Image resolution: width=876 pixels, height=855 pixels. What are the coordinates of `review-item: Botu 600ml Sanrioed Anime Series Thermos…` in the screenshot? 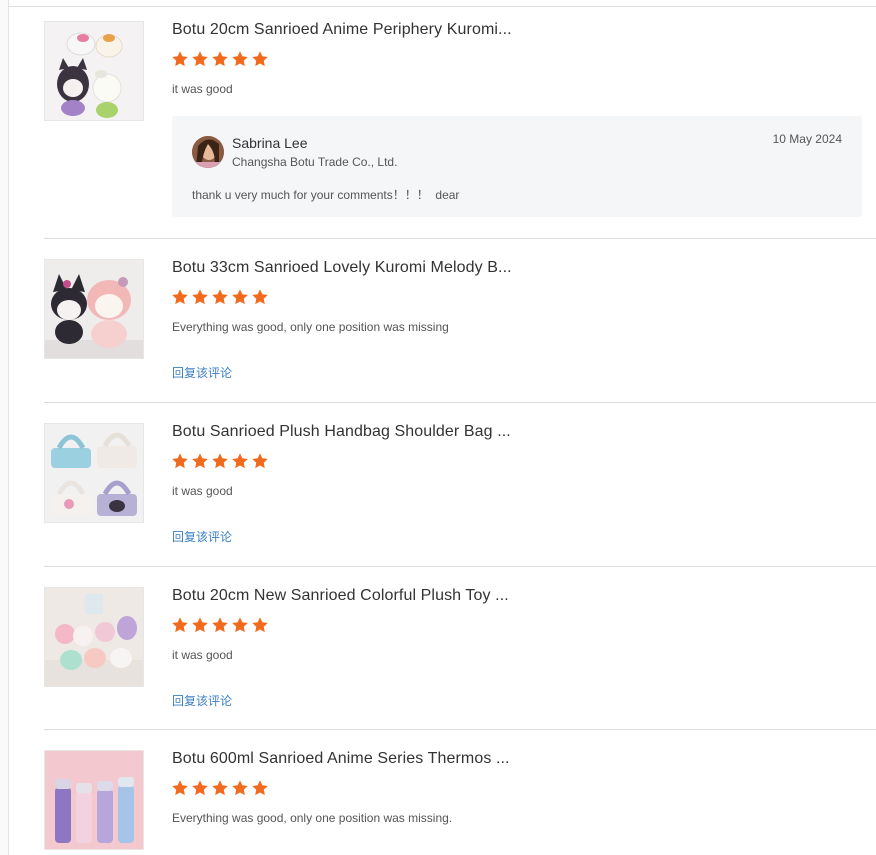 It's located at (460, 802).